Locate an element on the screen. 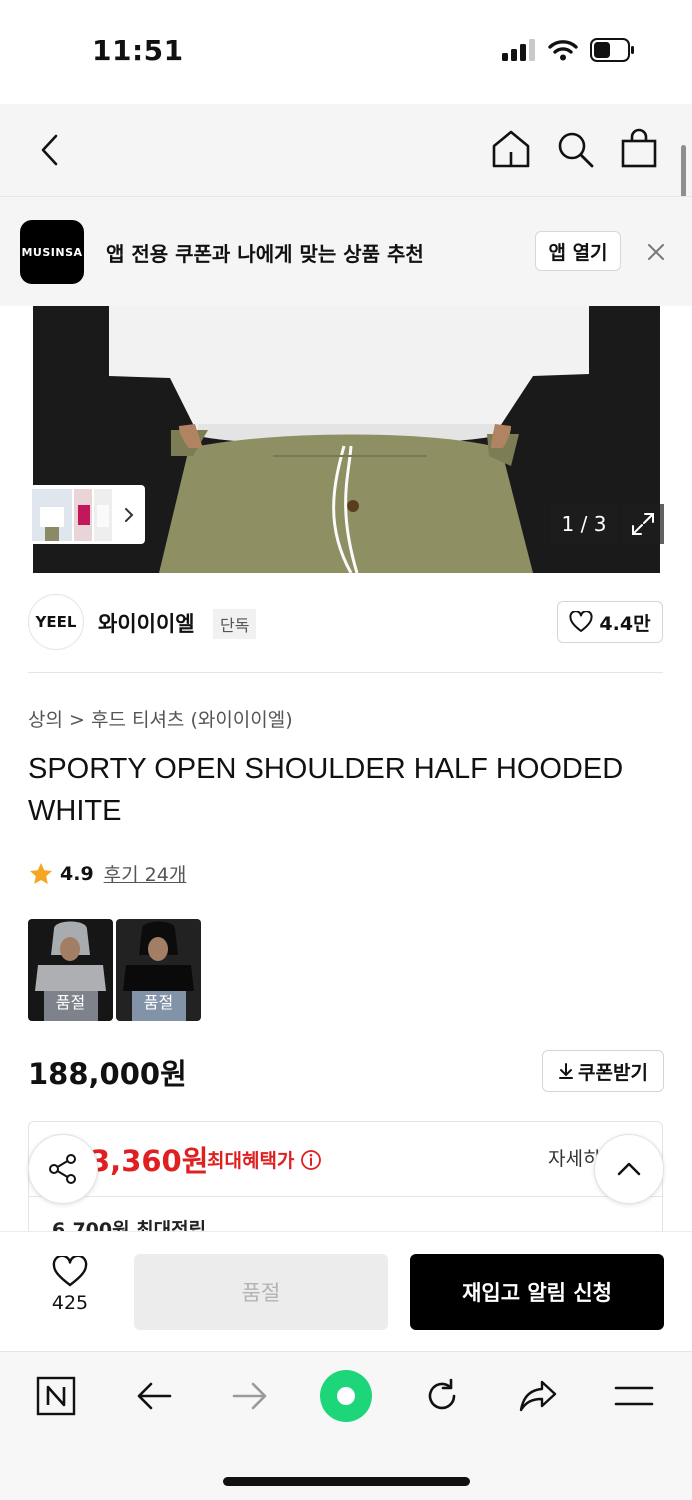 This screenshot has width=692, height=1500. browser-share-button is located at coordinates (538, 1396).